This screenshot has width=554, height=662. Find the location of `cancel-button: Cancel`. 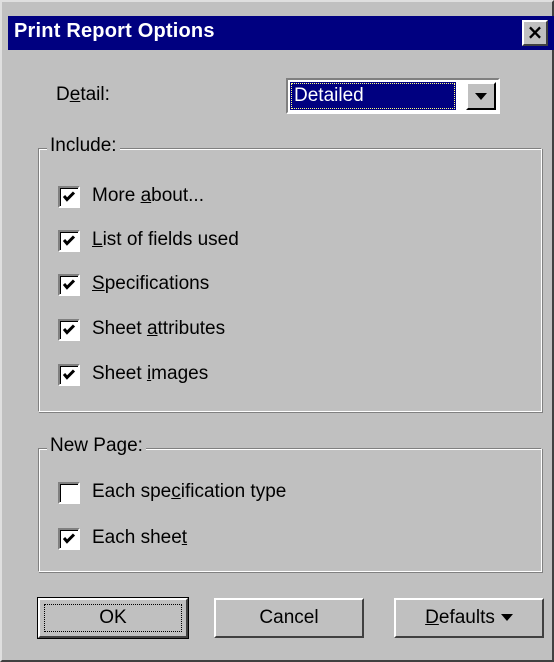

cancel-button: Cancel is located at coordinates (289, 618).